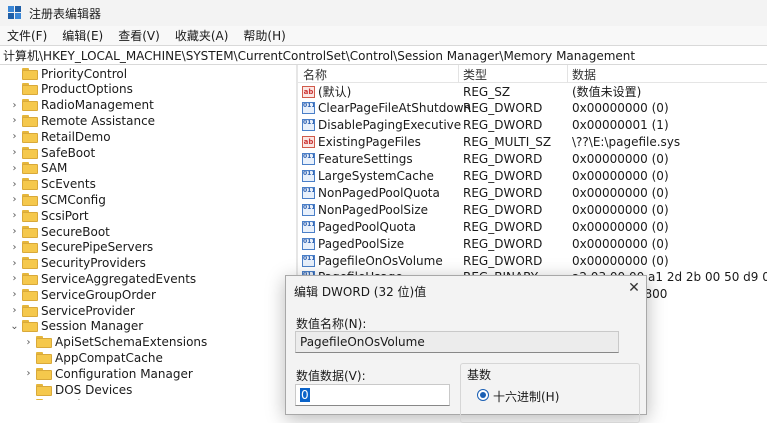 The image size is (767, 423). Describe the element at coordinates (507, 142) in the screenshot. I see `value-type: REG_MULTI_SZ` at that location.